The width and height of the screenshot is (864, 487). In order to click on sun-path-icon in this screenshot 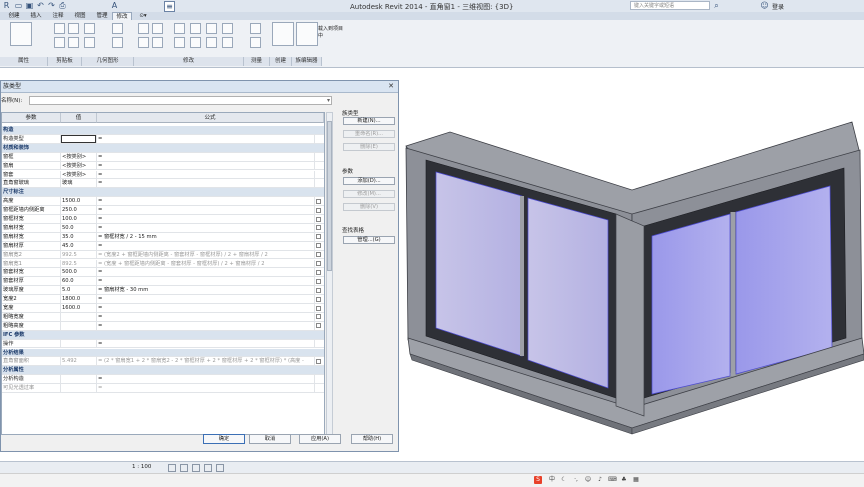, I will do `click(196, 468)`.